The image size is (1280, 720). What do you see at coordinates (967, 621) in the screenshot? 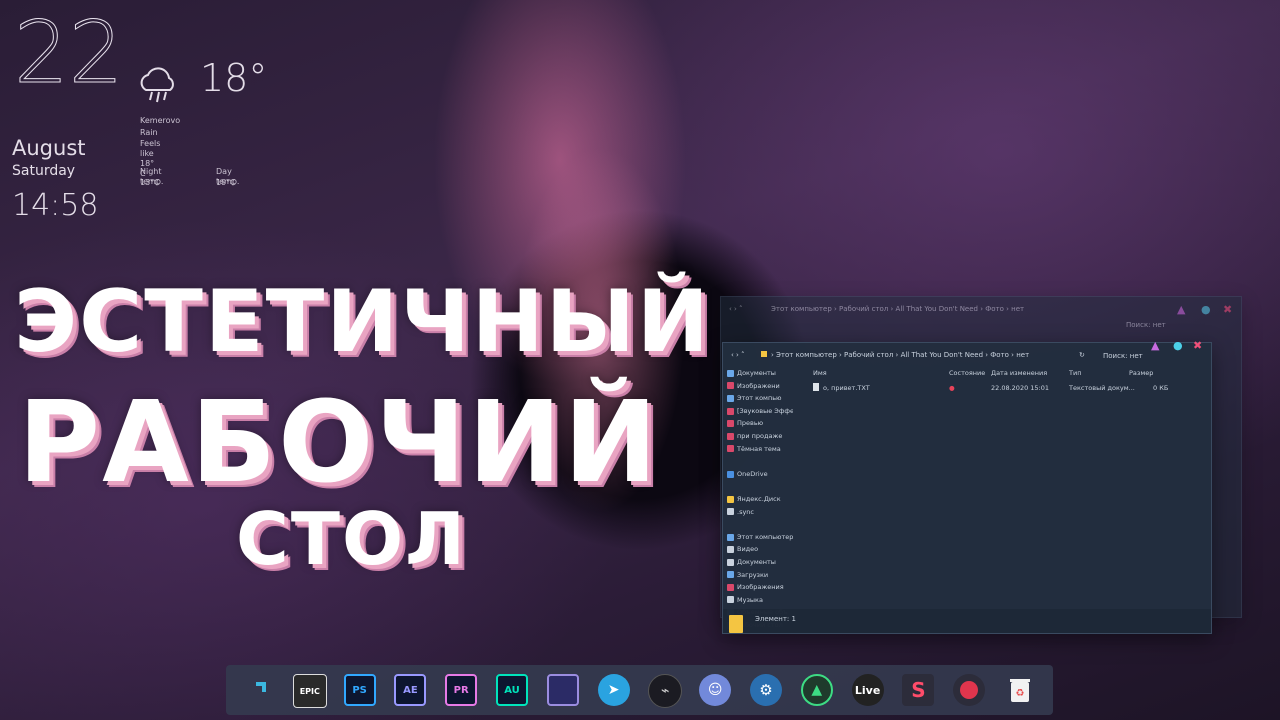
I see `status-bar: Элемент: 1` at bounding box center [967, 621].